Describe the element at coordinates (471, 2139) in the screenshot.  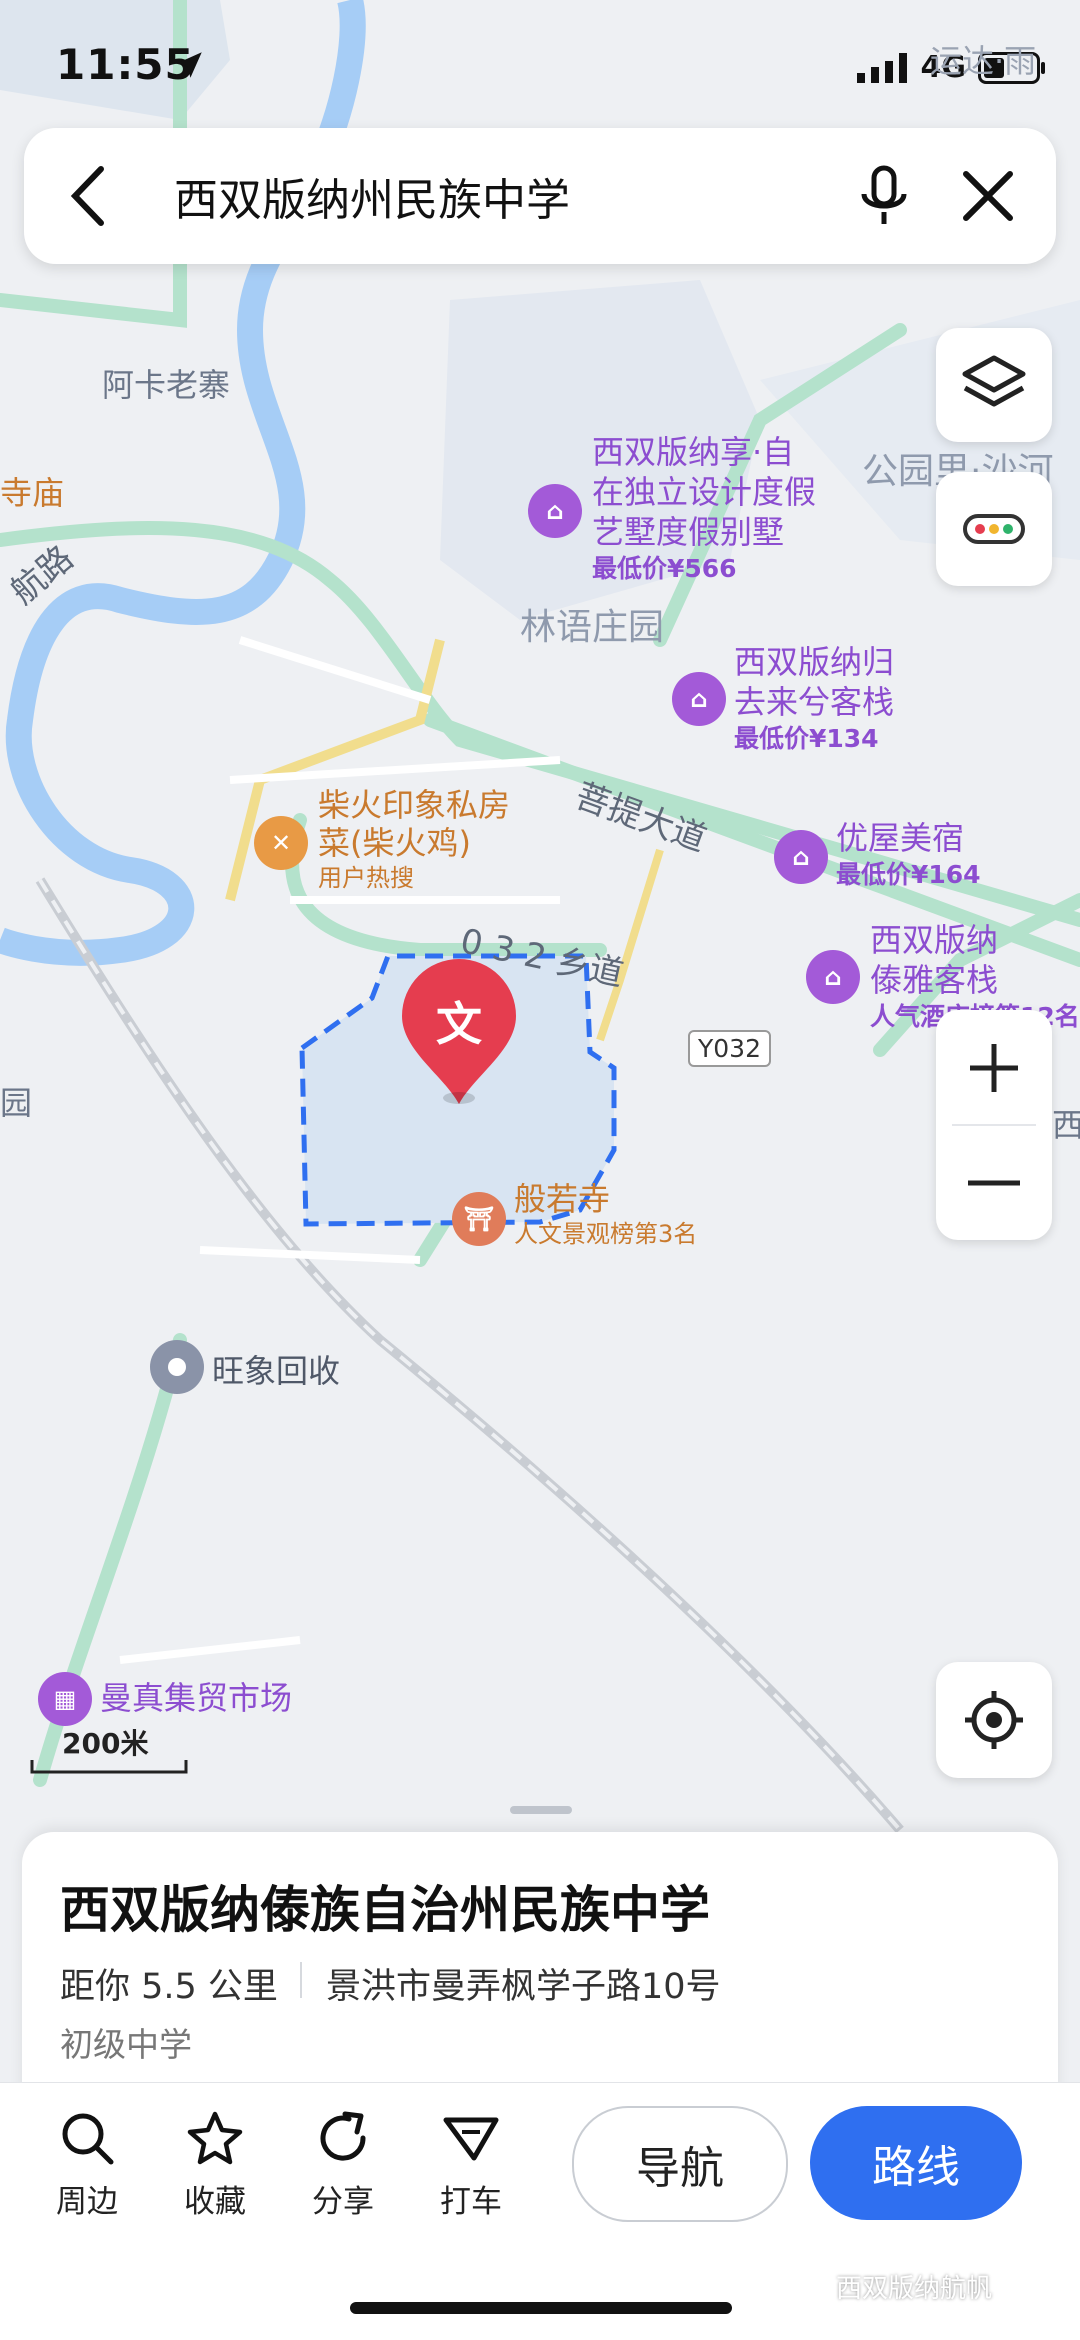
I see `taxi-icon` at that location.